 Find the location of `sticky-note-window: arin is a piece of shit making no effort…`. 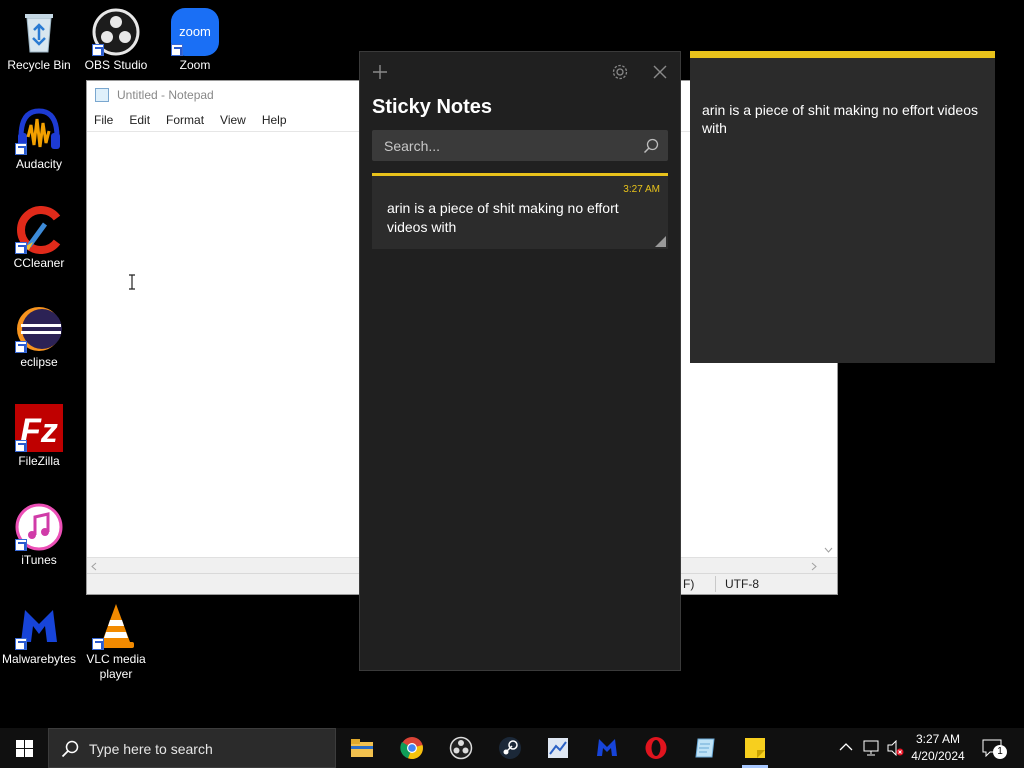

sticky-note-window: arin is a piece of shit making no effort… is located at coordinates (842, 207).